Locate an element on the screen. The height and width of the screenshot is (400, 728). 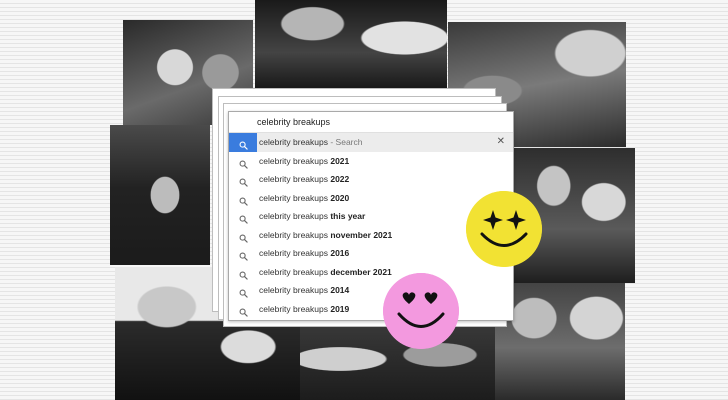
suggestion-row: celebrity breakups - Search ✕ is located at coordinates (371, 142).